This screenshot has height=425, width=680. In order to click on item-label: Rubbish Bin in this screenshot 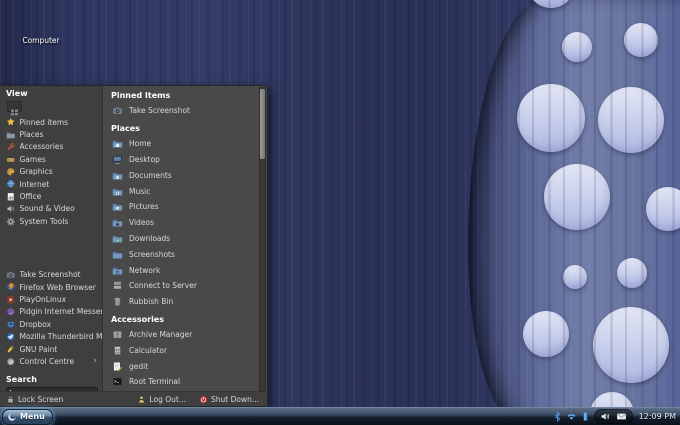, I will do `click(151, 302)`.